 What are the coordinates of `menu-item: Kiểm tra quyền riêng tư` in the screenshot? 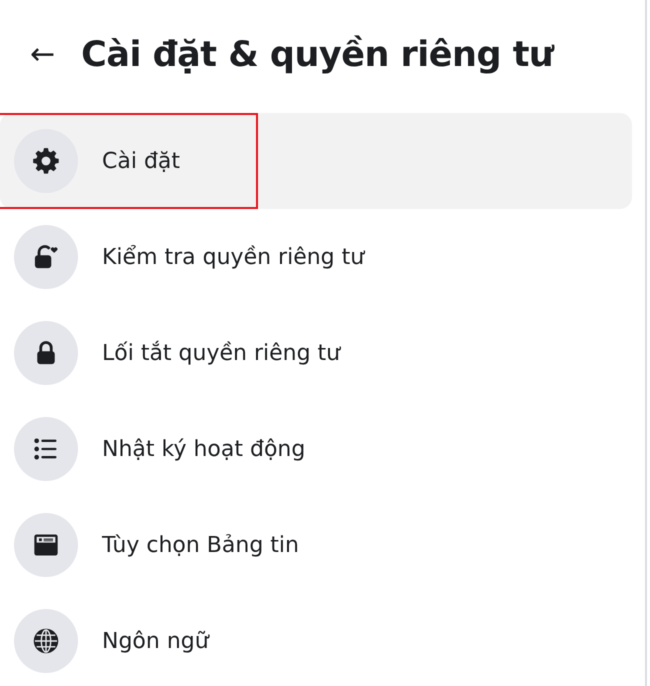 It's located at (316, 257).